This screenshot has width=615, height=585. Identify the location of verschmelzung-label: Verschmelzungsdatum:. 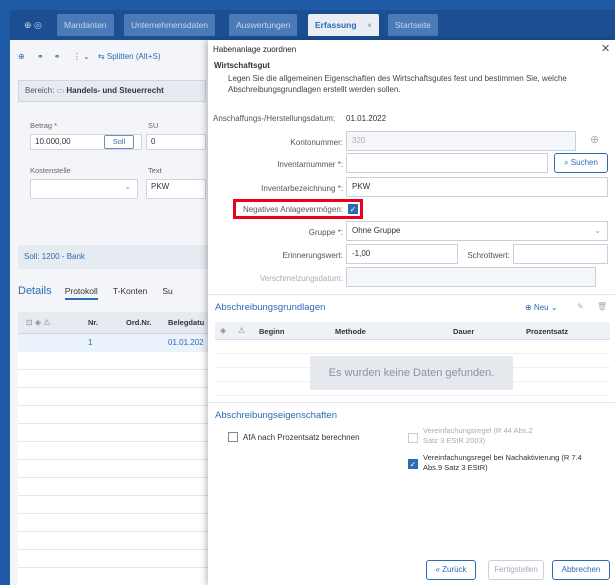
(301, 278).